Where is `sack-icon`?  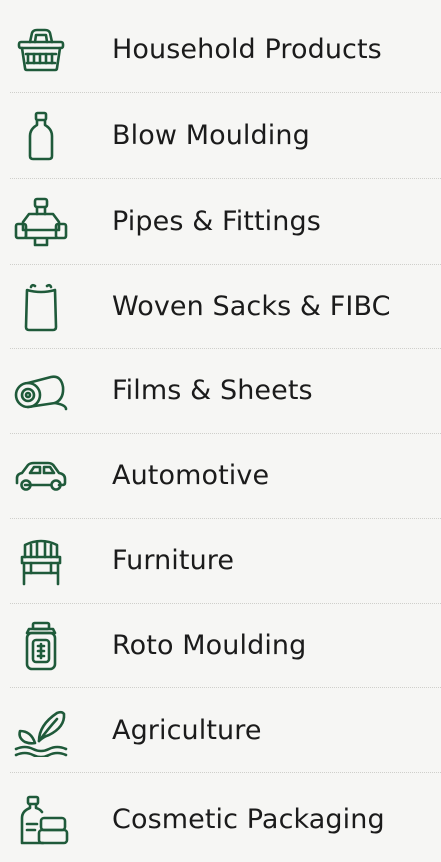
sack-icon is located at coordinates (41, 307).